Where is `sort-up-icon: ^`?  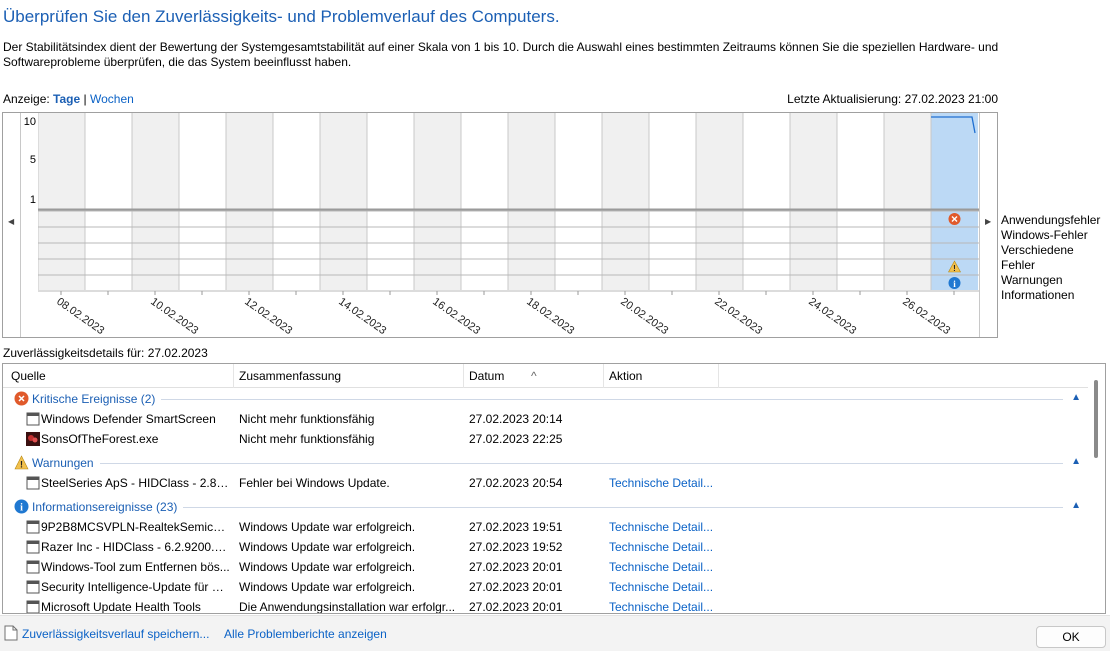 sort-up-icon: ^ is located at coordinates (534, 376).